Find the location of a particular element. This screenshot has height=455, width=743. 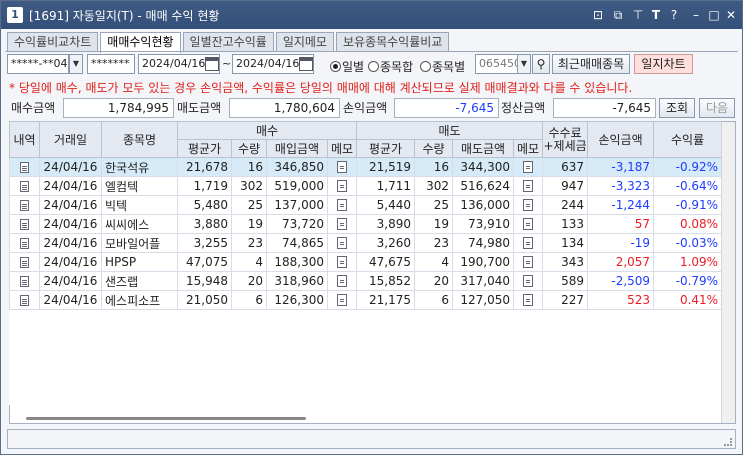

header-sell-qty: 수량 is located at coordinates (434, 148).